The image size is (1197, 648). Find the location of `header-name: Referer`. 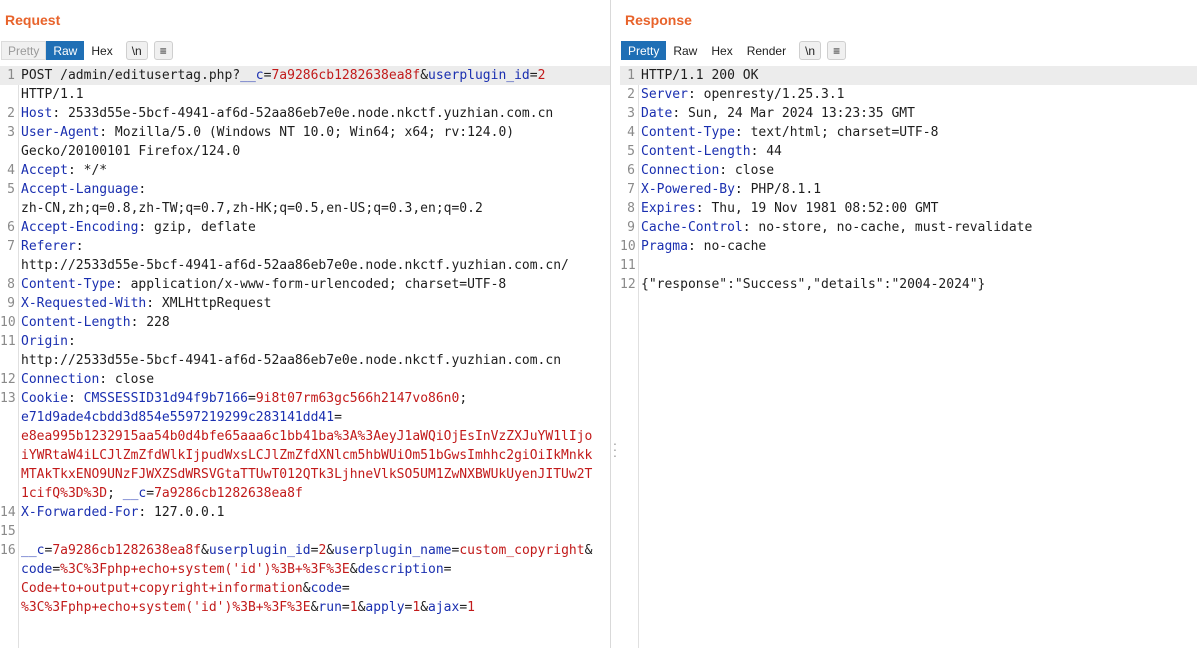

header-name: Referer is located at coordinates (48, 246).